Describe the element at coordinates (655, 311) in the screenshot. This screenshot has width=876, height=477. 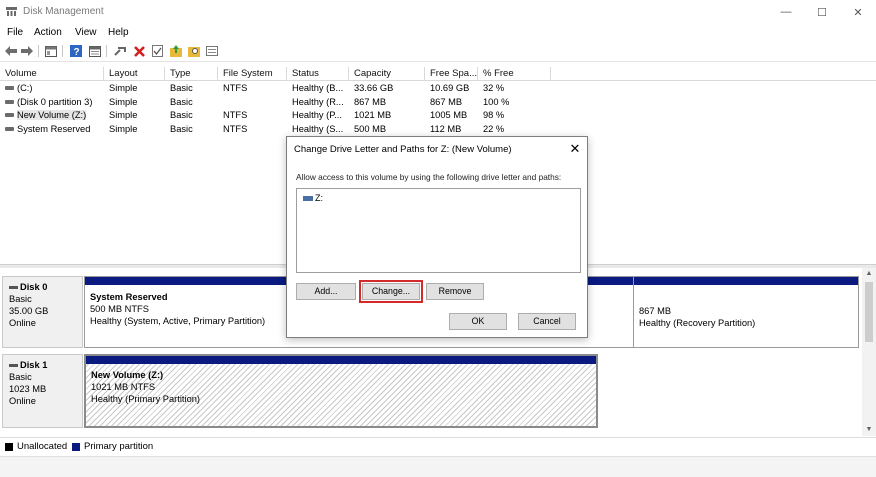
I see `partition-size: 867 MB` at that location.